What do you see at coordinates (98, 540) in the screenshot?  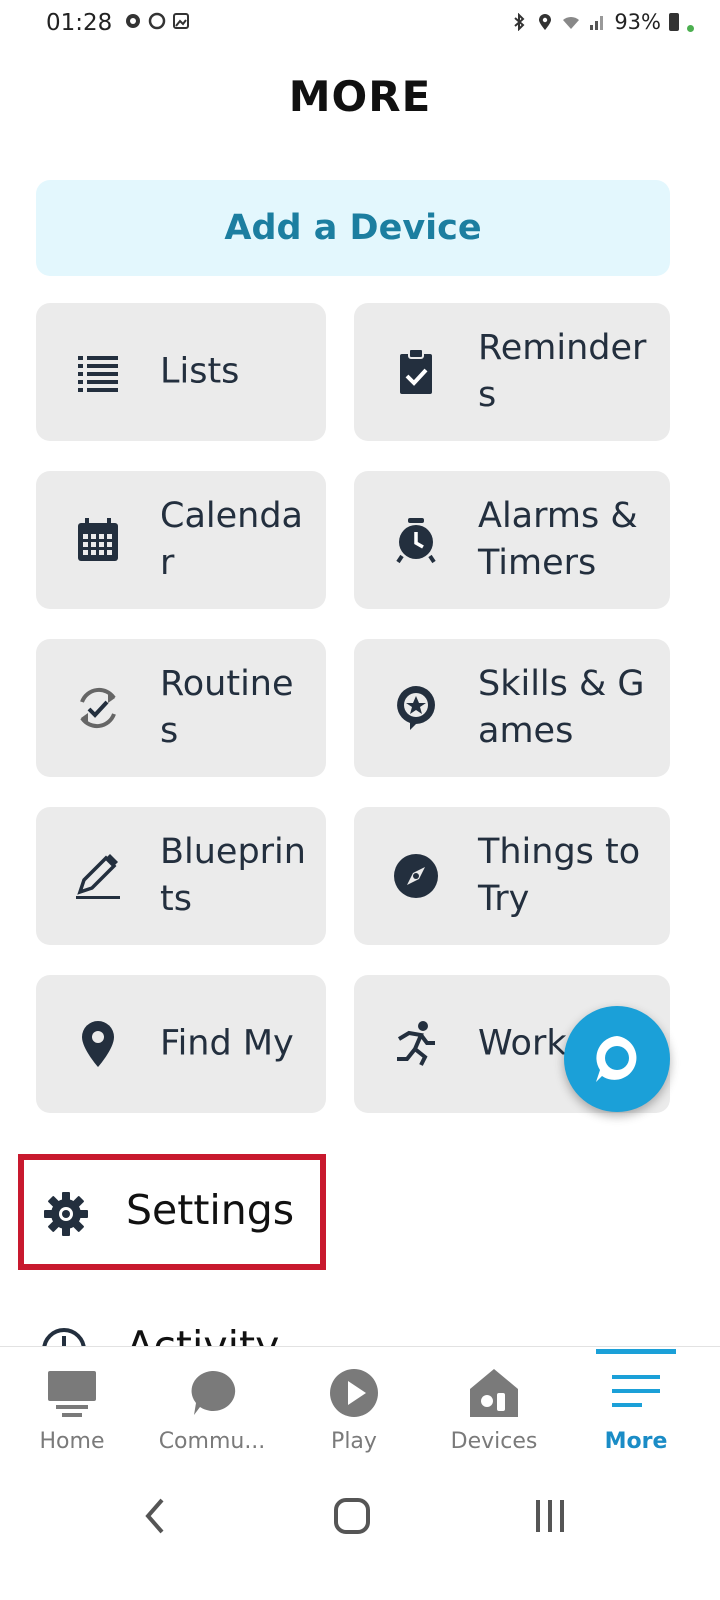 I see `calendar-icon` at bounding box center [98, 540].